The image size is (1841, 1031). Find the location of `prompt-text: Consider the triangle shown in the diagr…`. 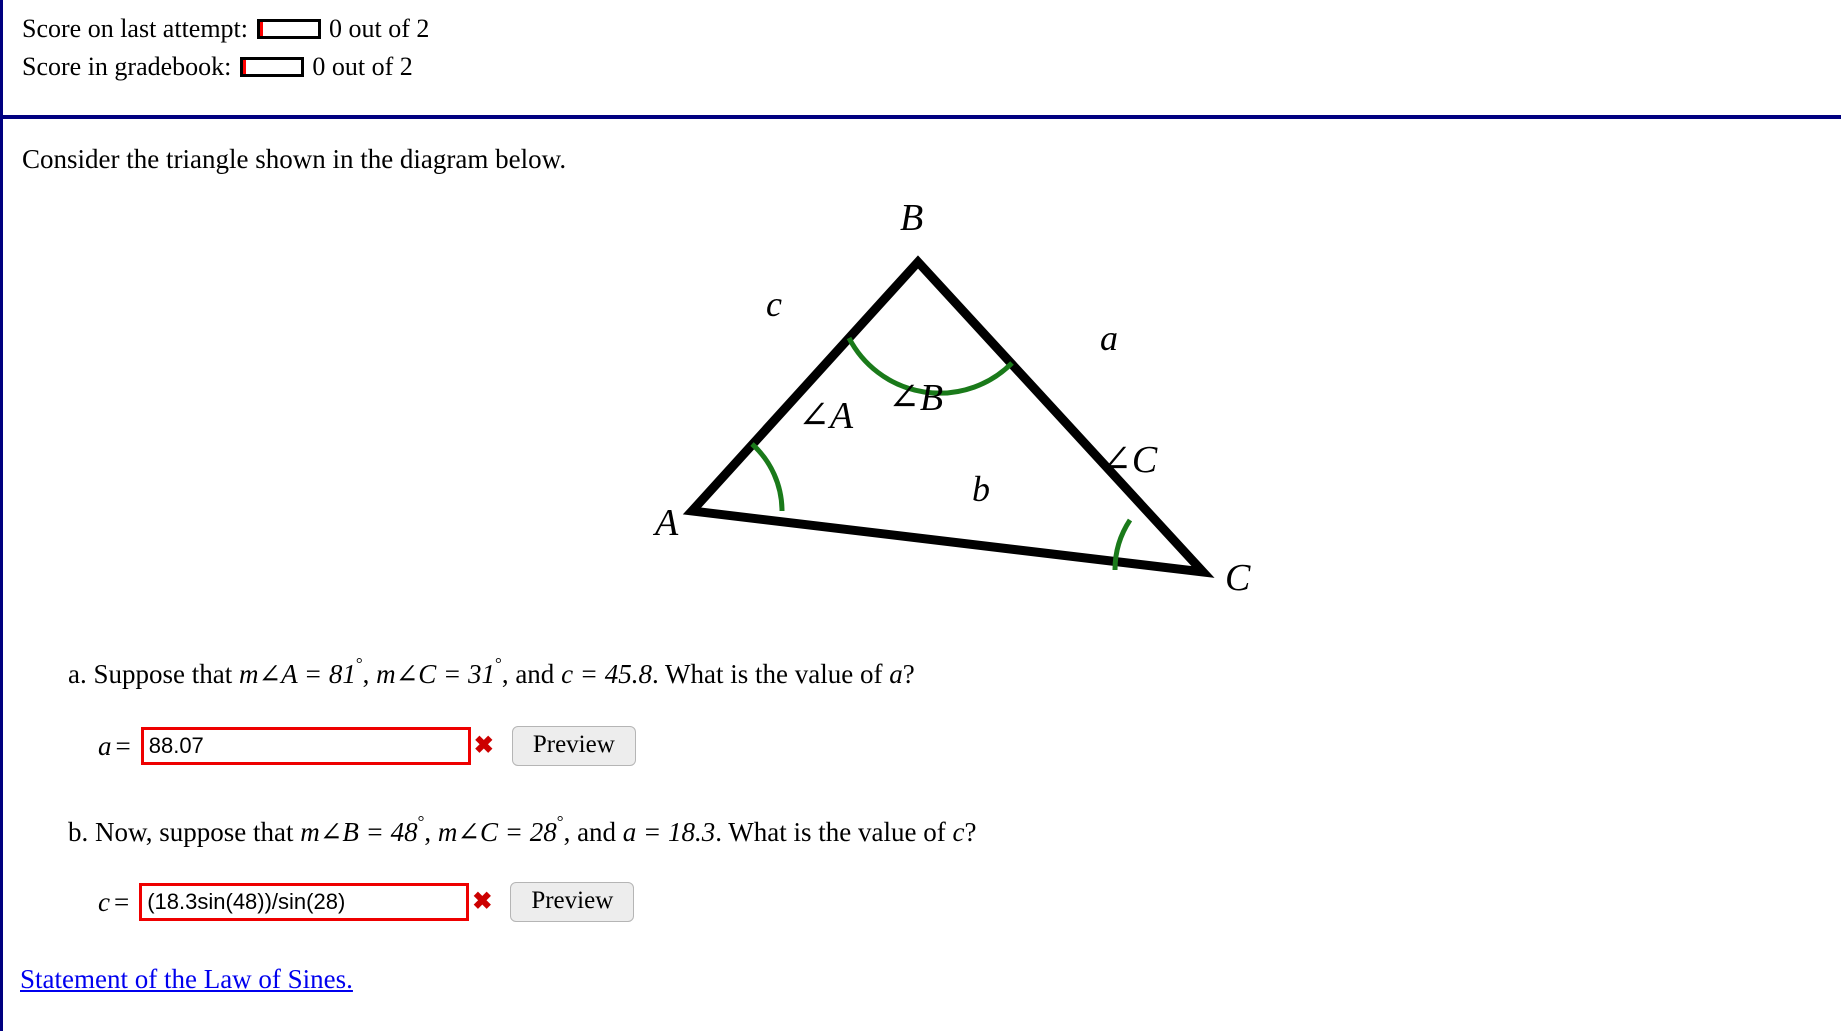

prompt-text: Consider the triangle shown in the diagr… is located at coordinates (294, 159).